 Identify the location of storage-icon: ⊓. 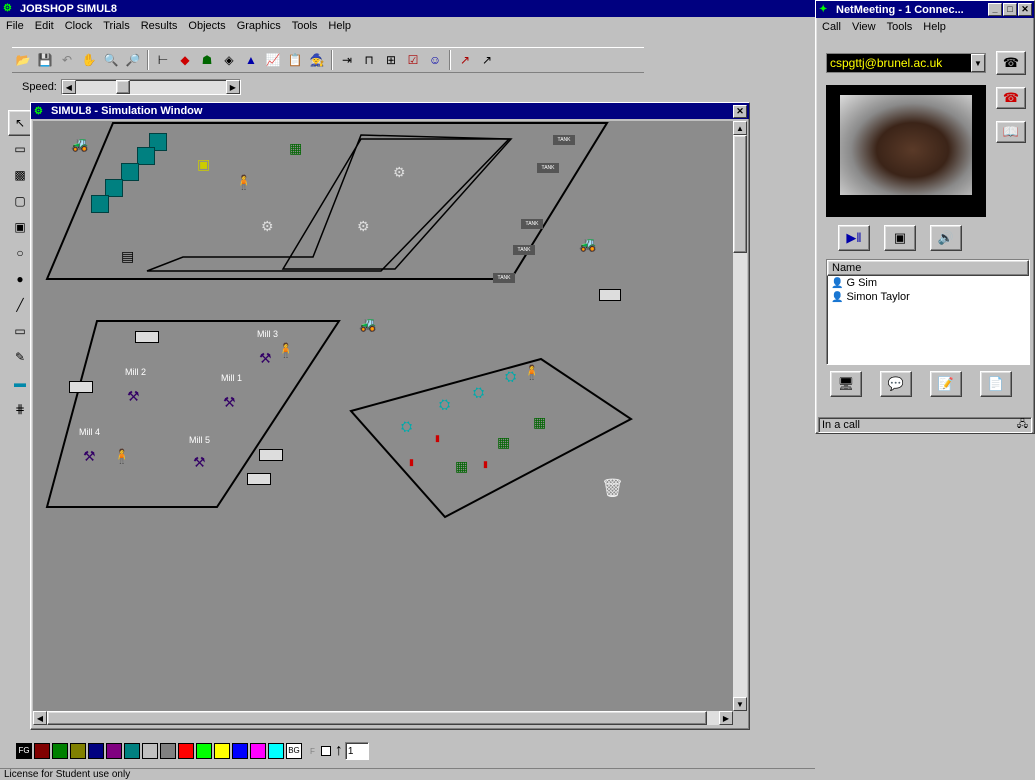
(369, 60).